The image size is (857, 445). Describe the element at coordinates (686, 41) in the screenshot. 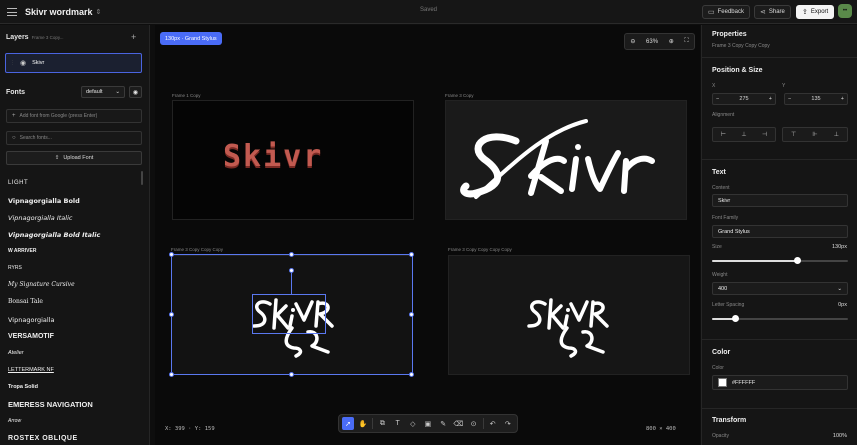

I see `fit-screen-icon: ⛶` at that location.